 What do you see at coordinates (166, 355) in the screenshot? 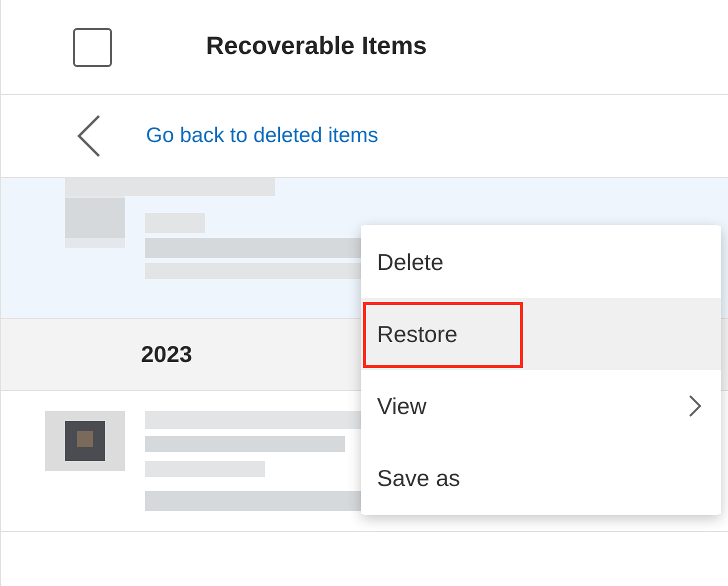
I see `group-label: 2023` at bounding box center [166, 355].